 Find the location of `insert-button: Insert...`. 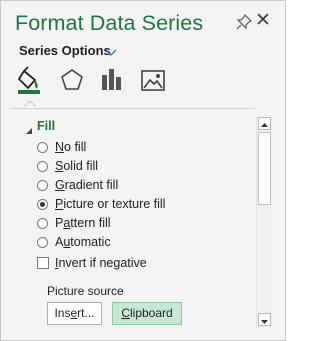

insert-button: Insert... is located at coordinates (74, 313).